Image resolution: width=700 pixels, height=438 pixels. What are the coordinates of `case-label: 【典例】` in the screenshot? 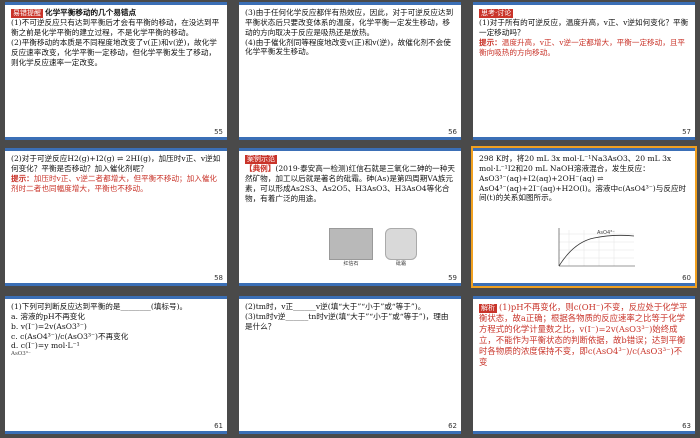 It's located at (260, 169).